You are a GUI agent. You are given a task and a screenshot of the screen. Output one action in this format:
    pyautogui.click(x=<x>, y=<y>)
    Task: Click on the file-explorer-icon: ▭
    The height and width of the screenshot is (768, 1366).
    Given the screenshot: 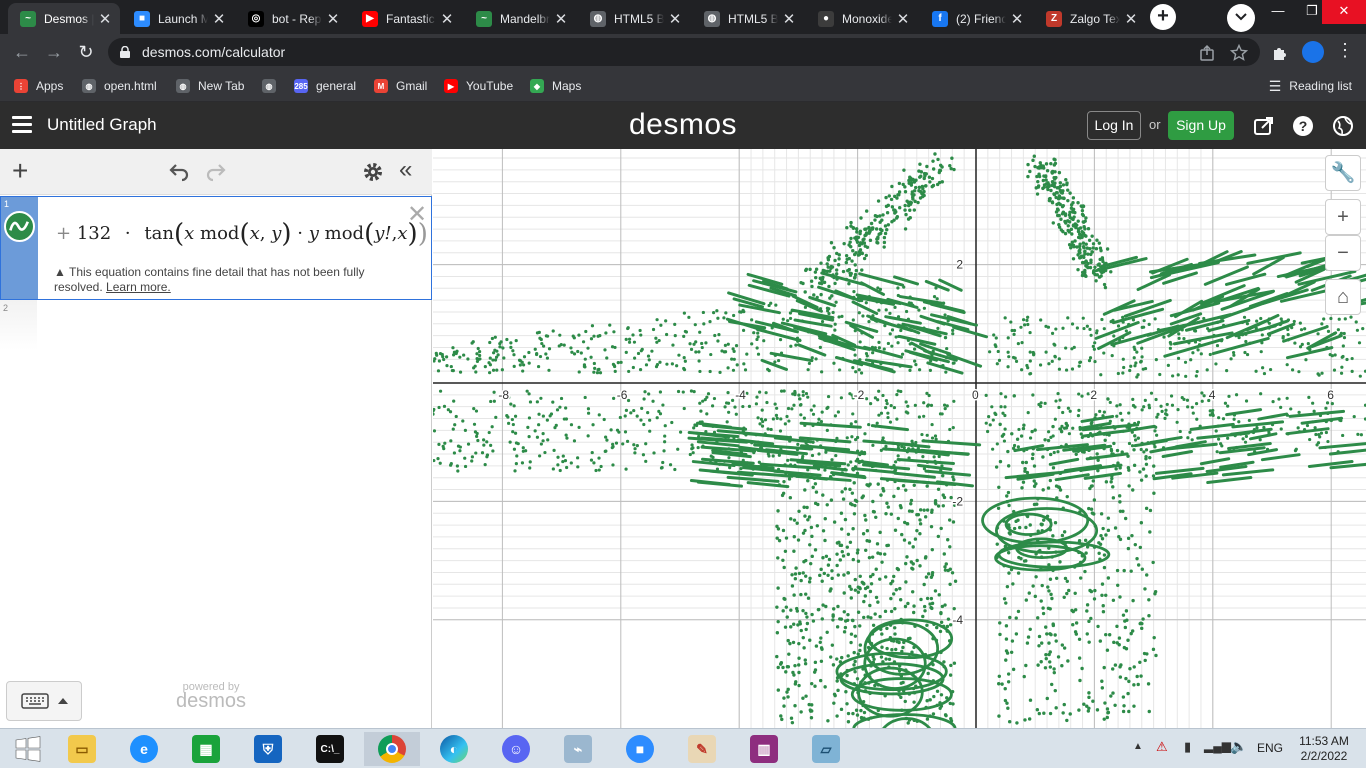 What is the action you would take?
    pyautogui.click(x=82, y=749)
    